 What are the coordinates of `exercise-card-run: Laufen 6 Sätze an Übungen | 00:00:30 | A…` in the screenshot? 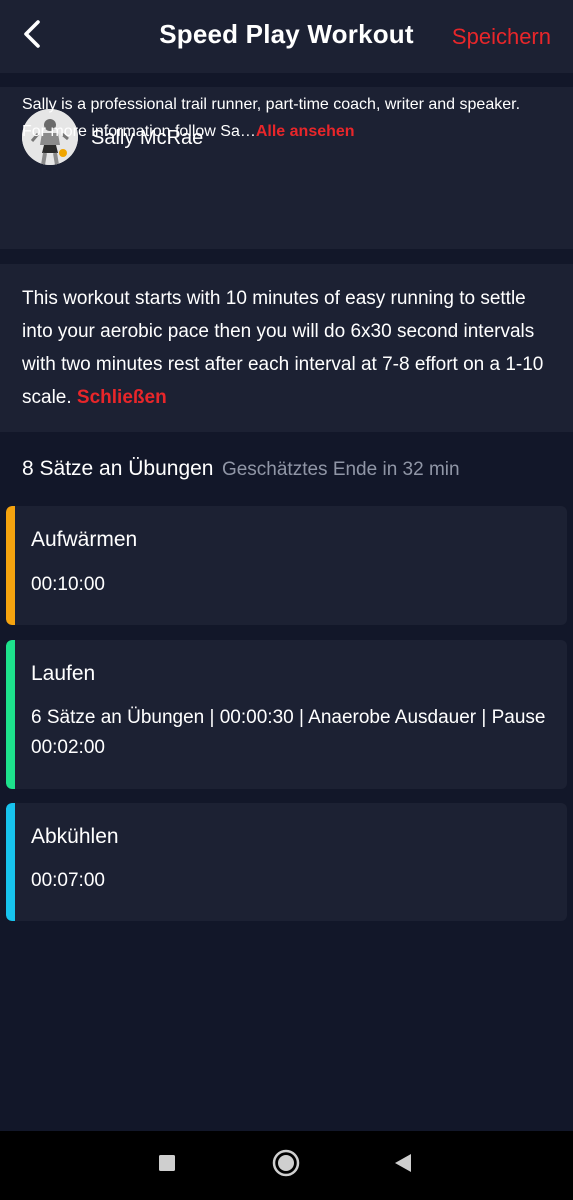 It's located at (286, 714).